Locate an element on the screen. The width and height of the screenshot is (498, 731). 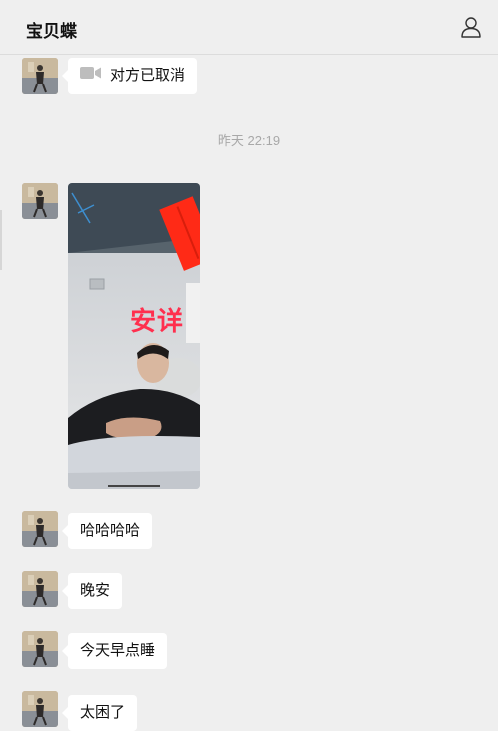
call-status-bubble: 对方已取消 is located at coordinates (129, 76).